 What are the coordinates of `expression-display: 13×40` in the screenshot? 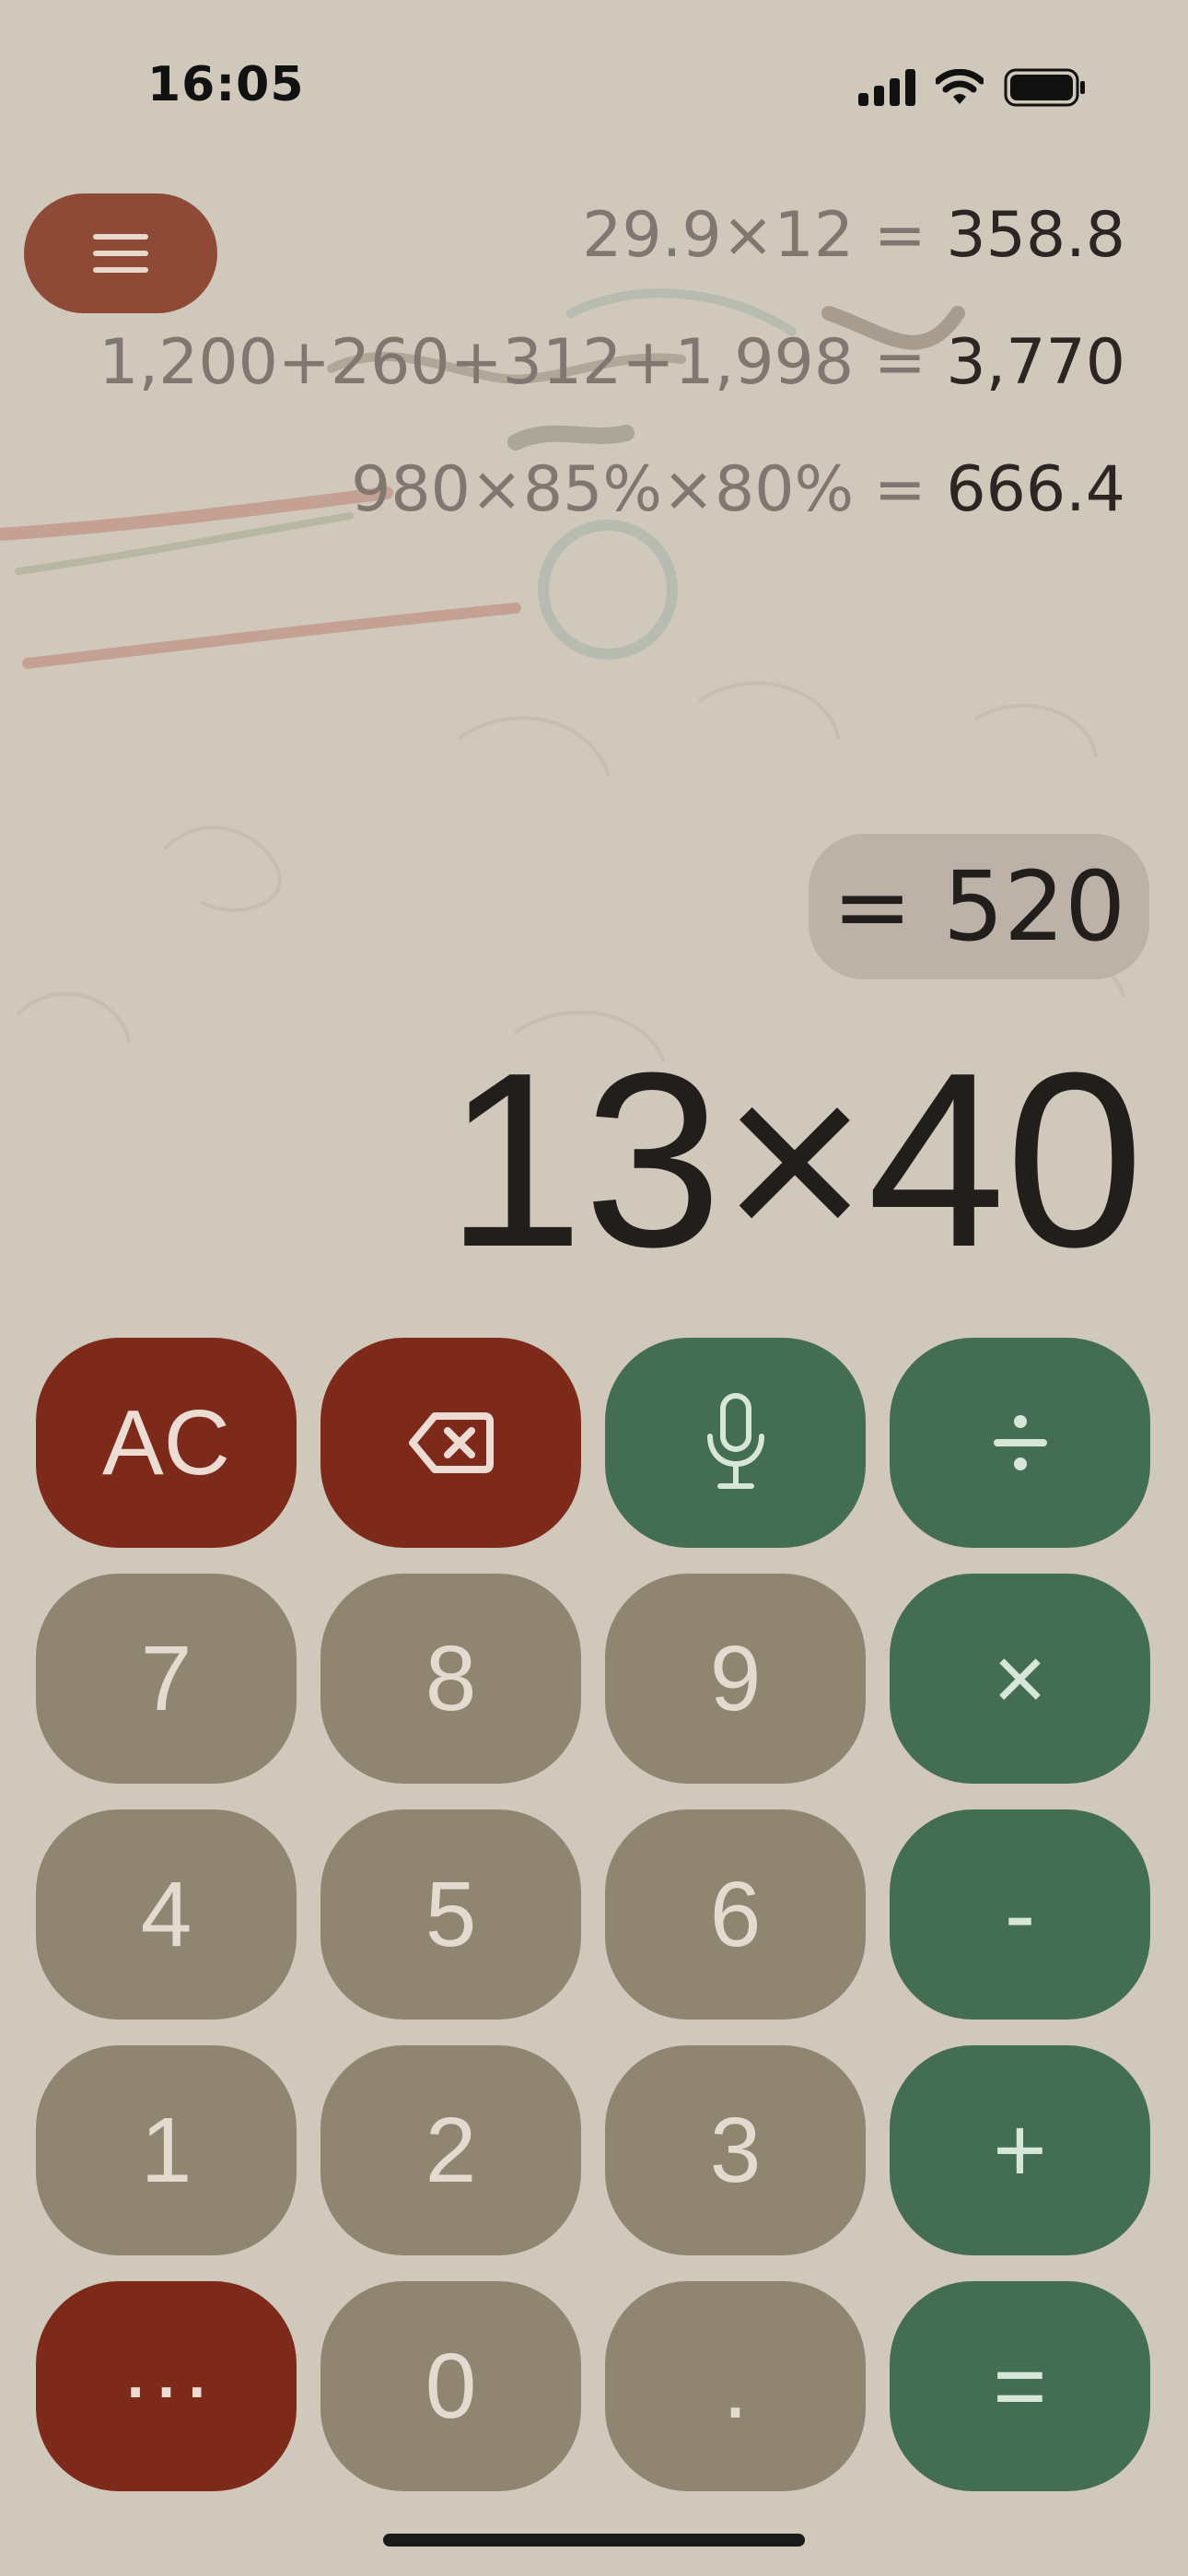 It's located at (794, 1160).